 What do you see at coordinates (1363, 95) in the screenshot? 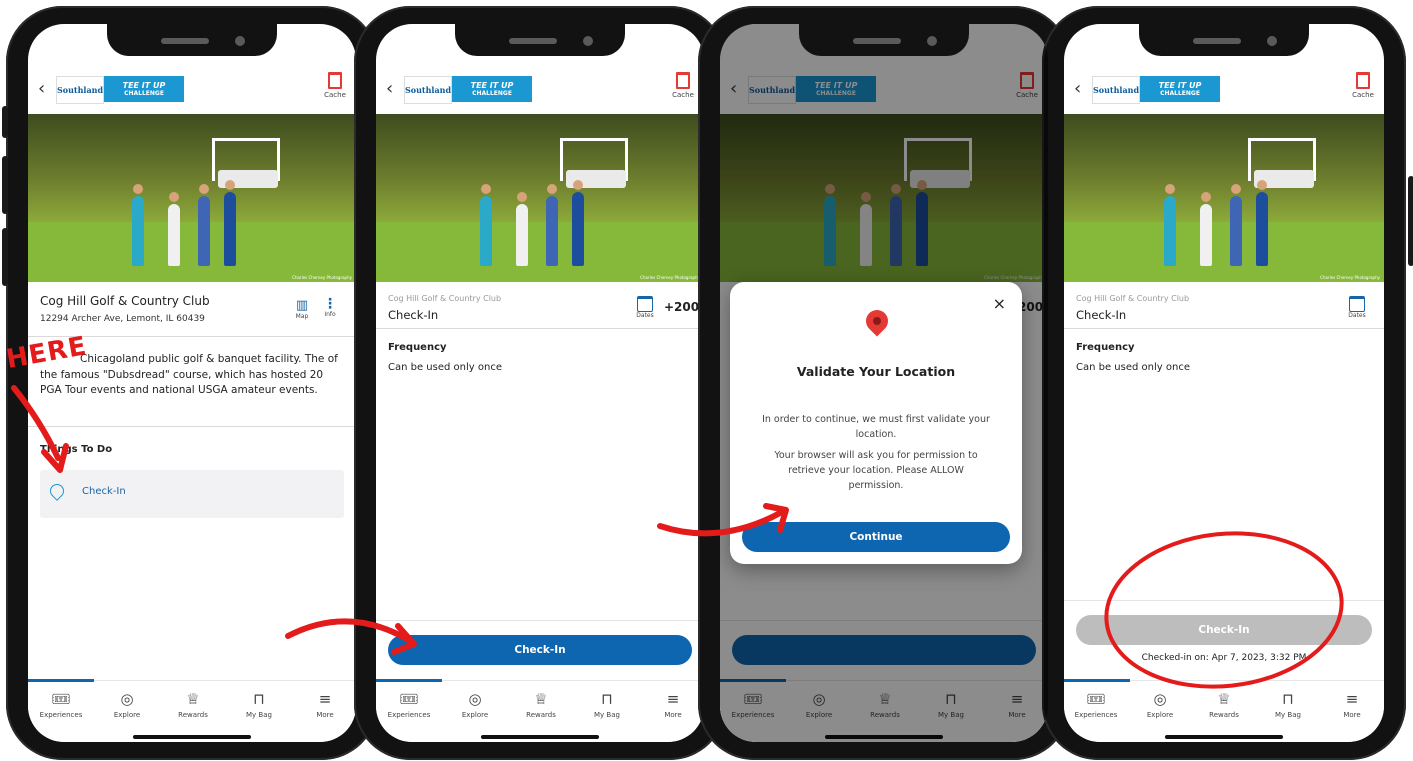
I see `cache-label: Cache` at bounding box center [1363, 95].